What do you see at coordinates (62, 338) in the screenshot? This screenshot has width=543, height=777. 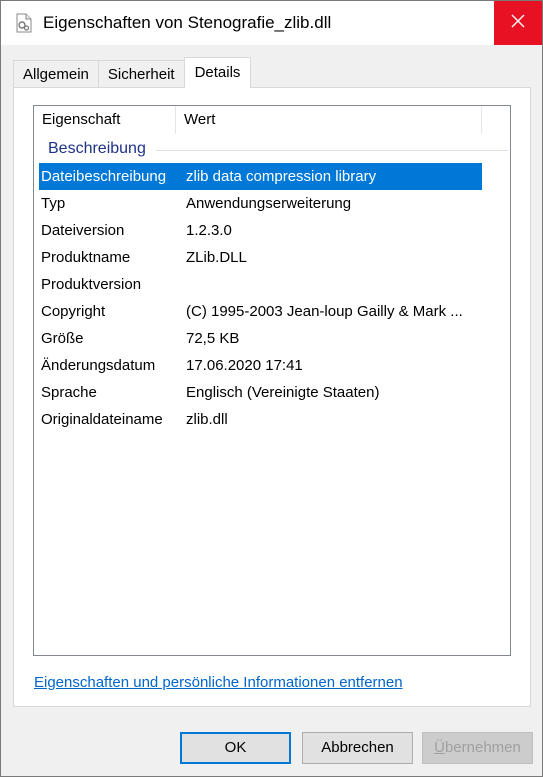 I see `property-name: Größe` at bounding box center [62, 338].